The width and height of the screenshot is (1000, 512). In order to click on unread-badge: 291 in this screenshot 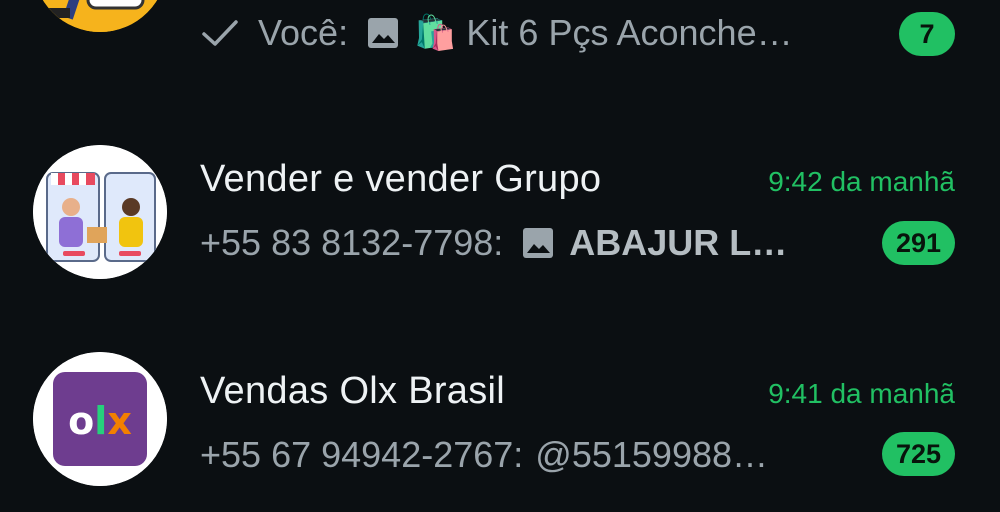, I will do `click(918, 243)`.